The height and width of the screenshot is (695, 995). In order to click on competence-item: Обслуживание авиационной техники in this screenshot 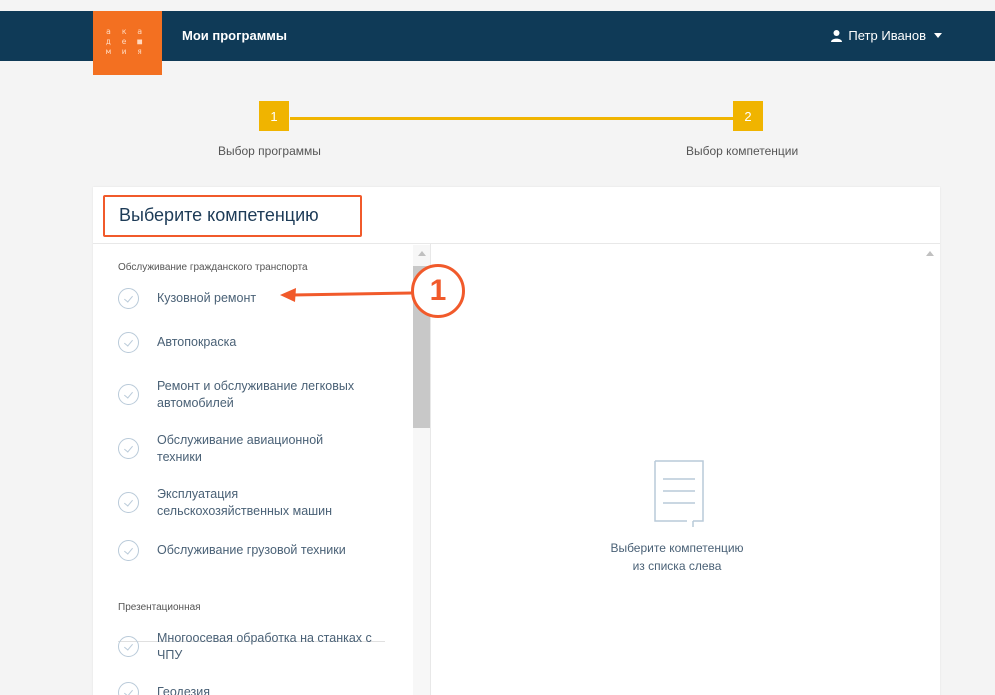, I will do `click(255, 449)`.